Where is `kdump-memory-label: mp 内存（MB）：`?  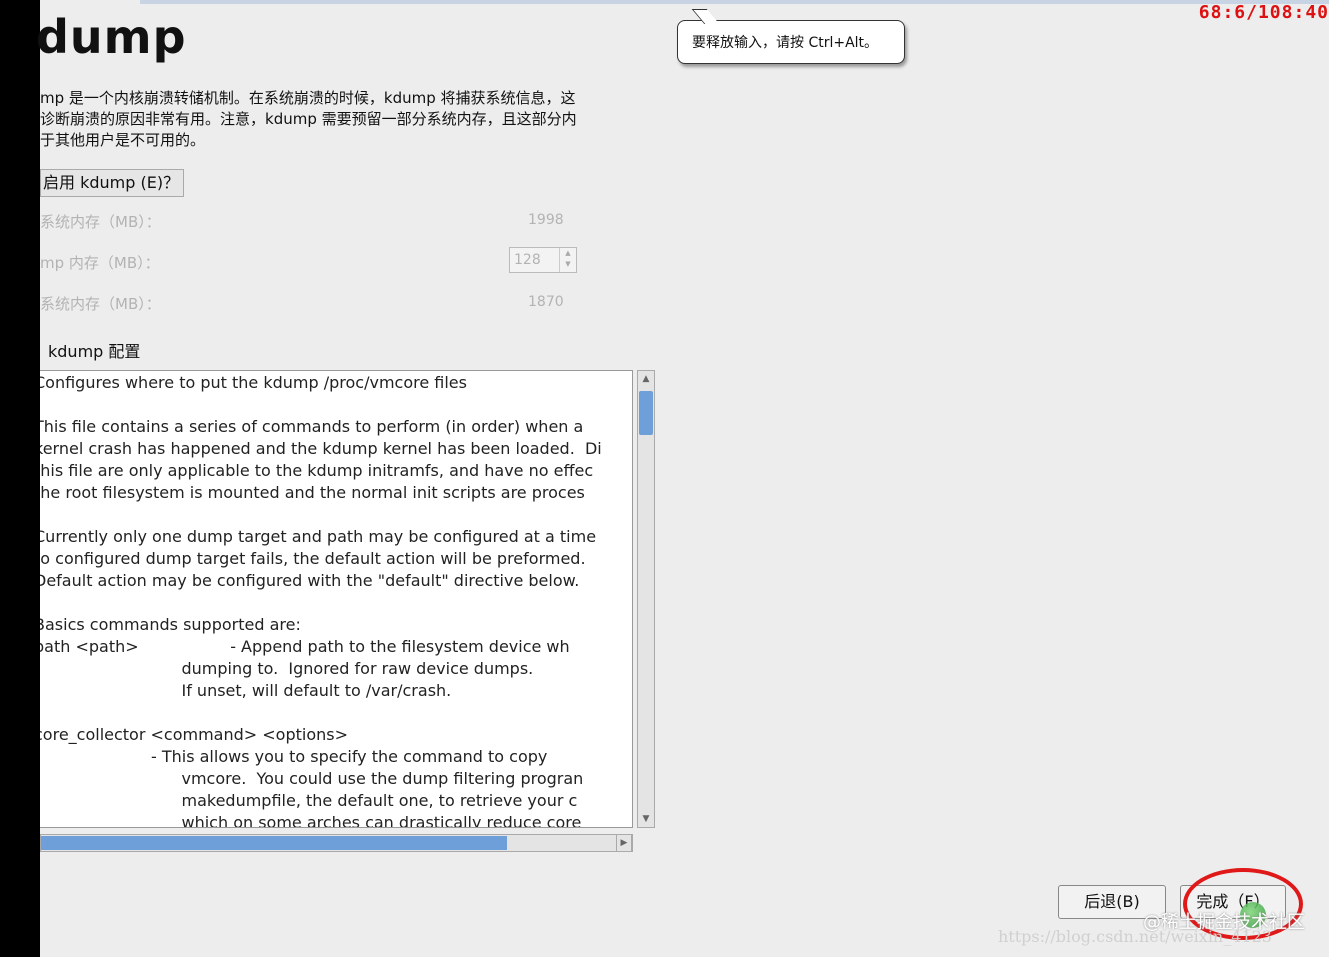
kdump-memory-label: mp 内存（MB）： is located at coordinates (100, 263).